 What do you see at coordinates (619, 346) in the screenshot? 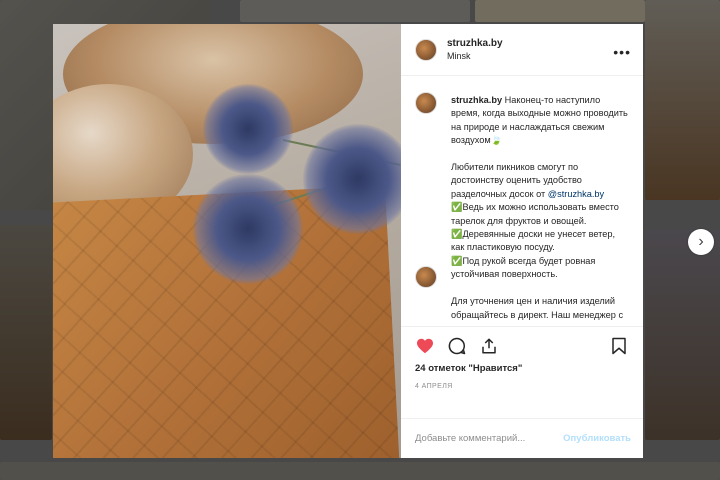
I see `bookmark-icon` at bounding box center [619, 346].